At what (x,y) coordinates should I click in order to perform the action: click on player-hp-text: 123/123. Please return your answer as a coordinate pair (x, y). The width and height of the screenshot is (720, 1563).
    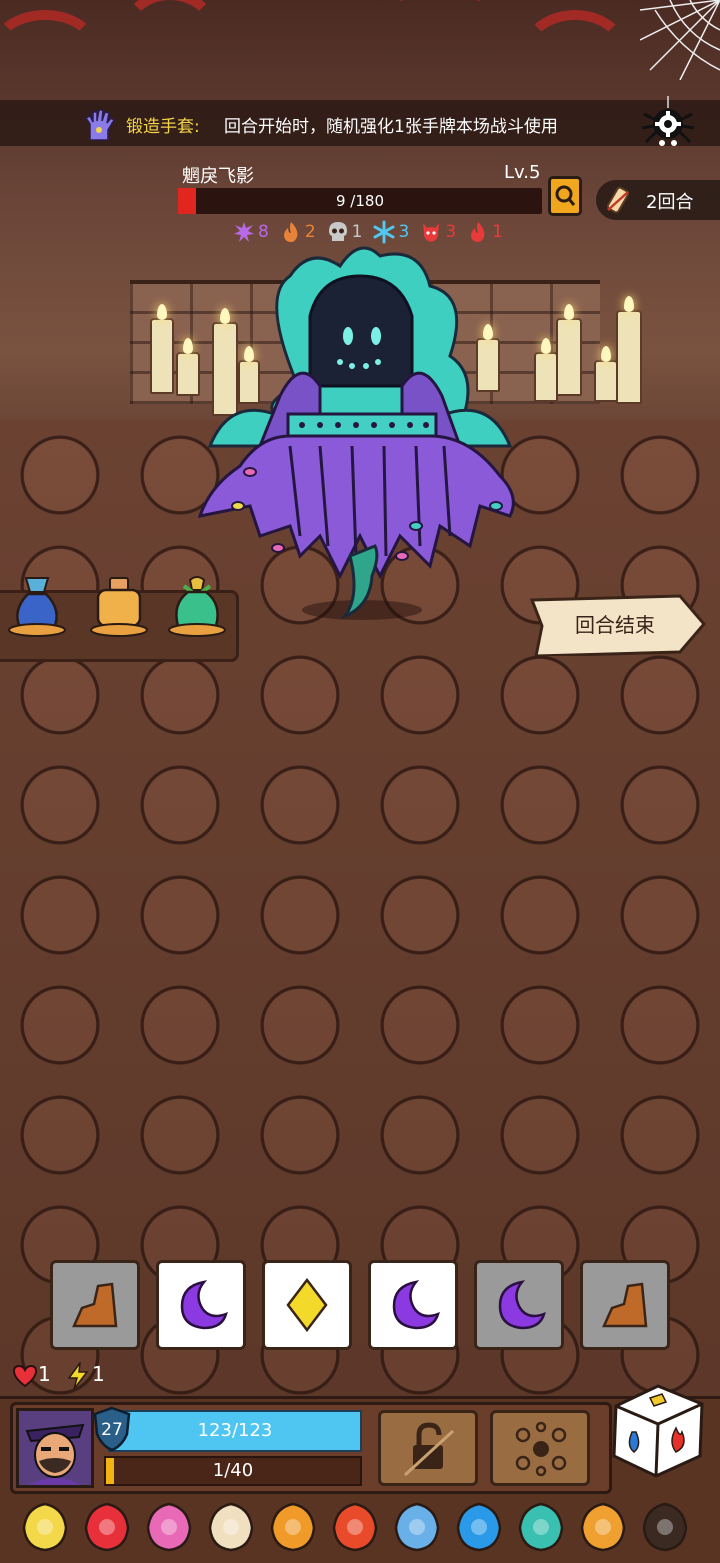
    Looking at the image, I should click on (235, 1430).